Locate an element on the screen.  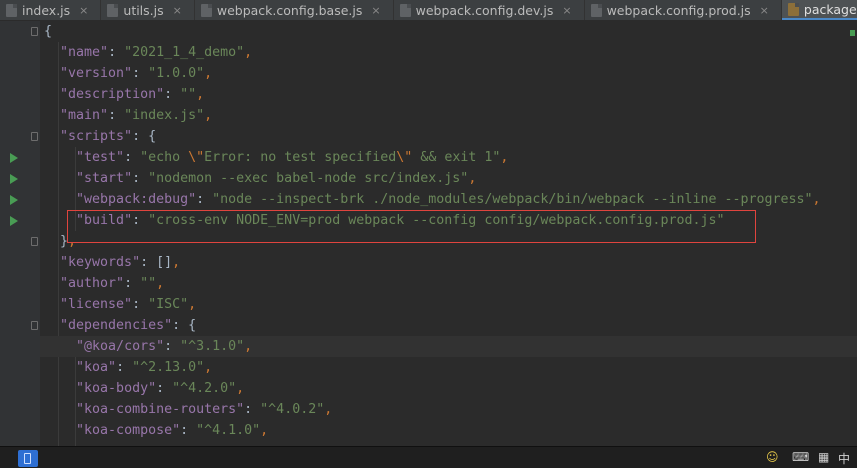
tab-label: webpack.config.base.js is located at coordinates (289, 10).